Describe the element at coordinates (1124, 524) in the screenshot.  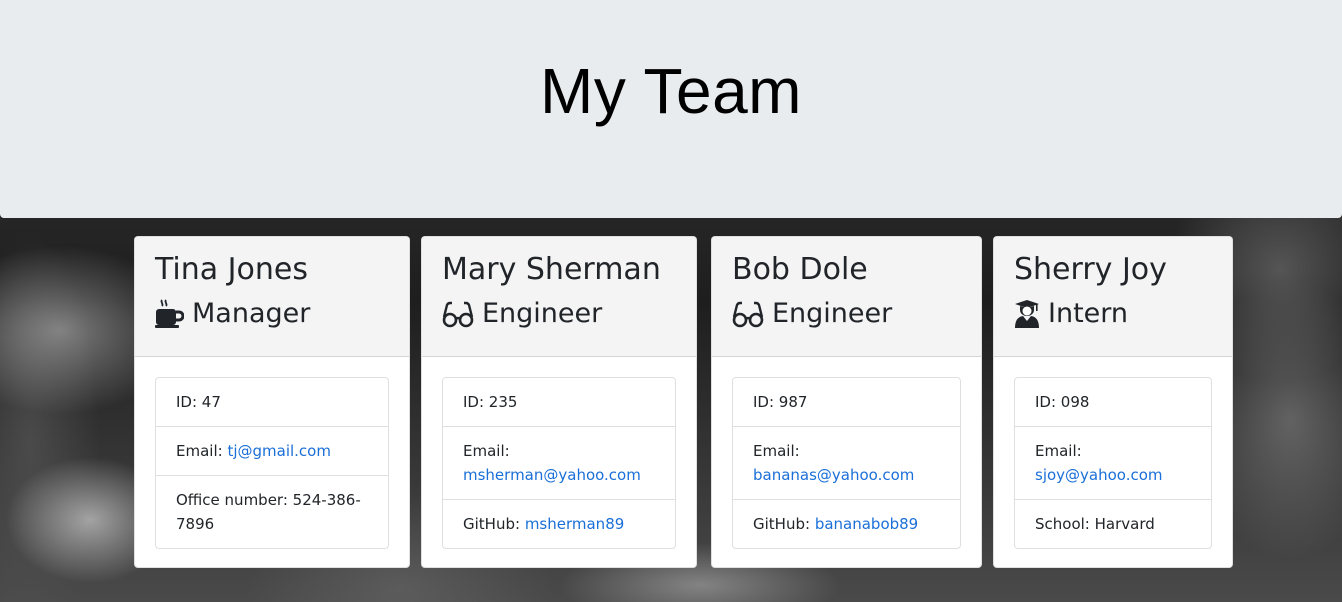
I see `school-value: Harvard` at that location.